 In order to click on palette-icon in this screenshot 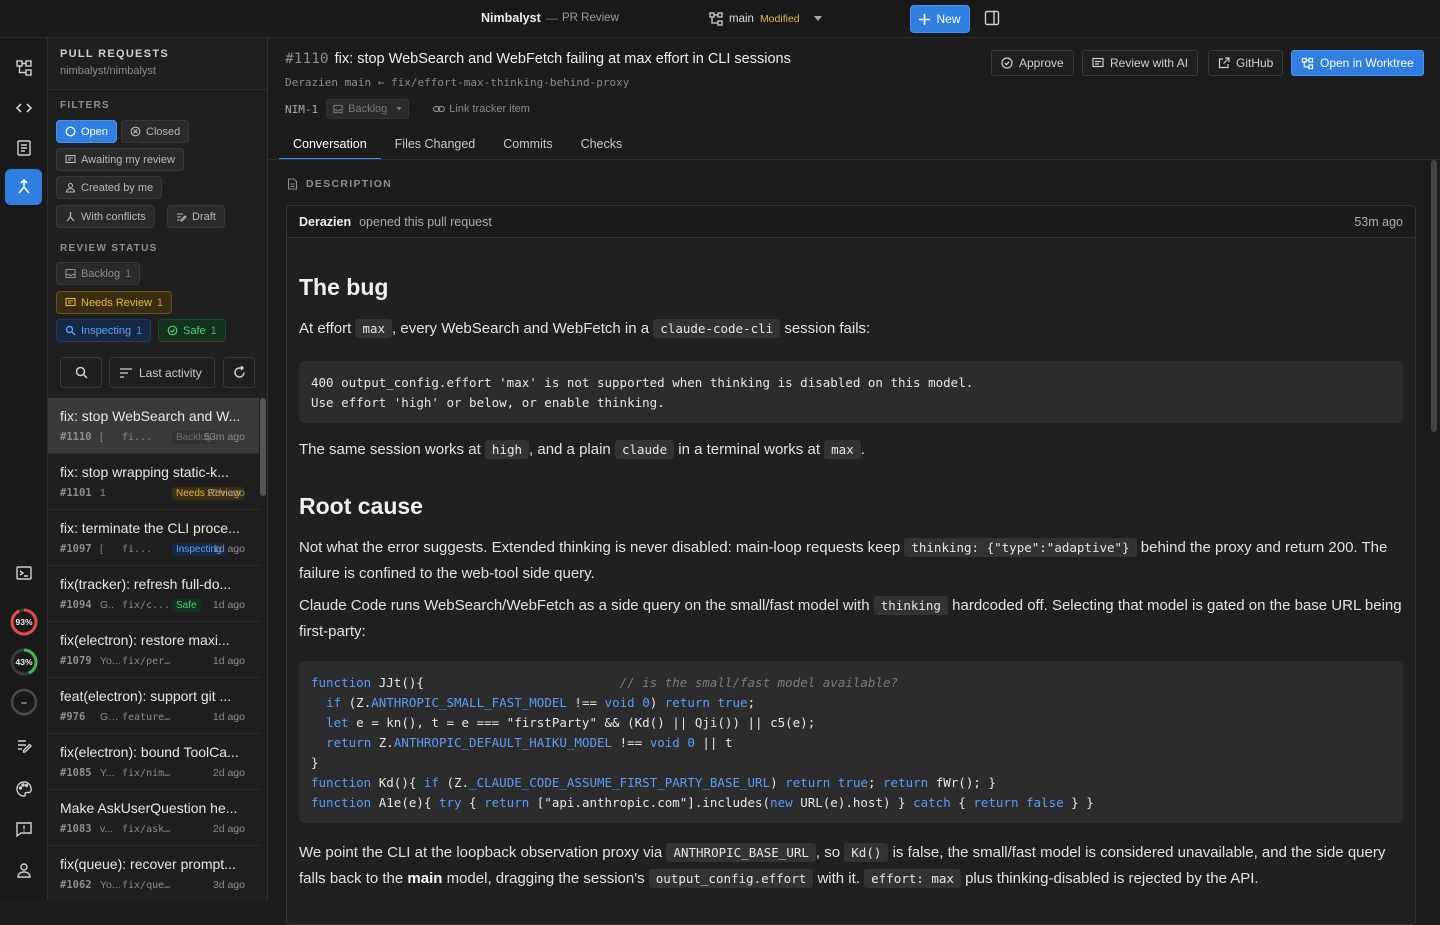, I will do `click(23, 789)`.